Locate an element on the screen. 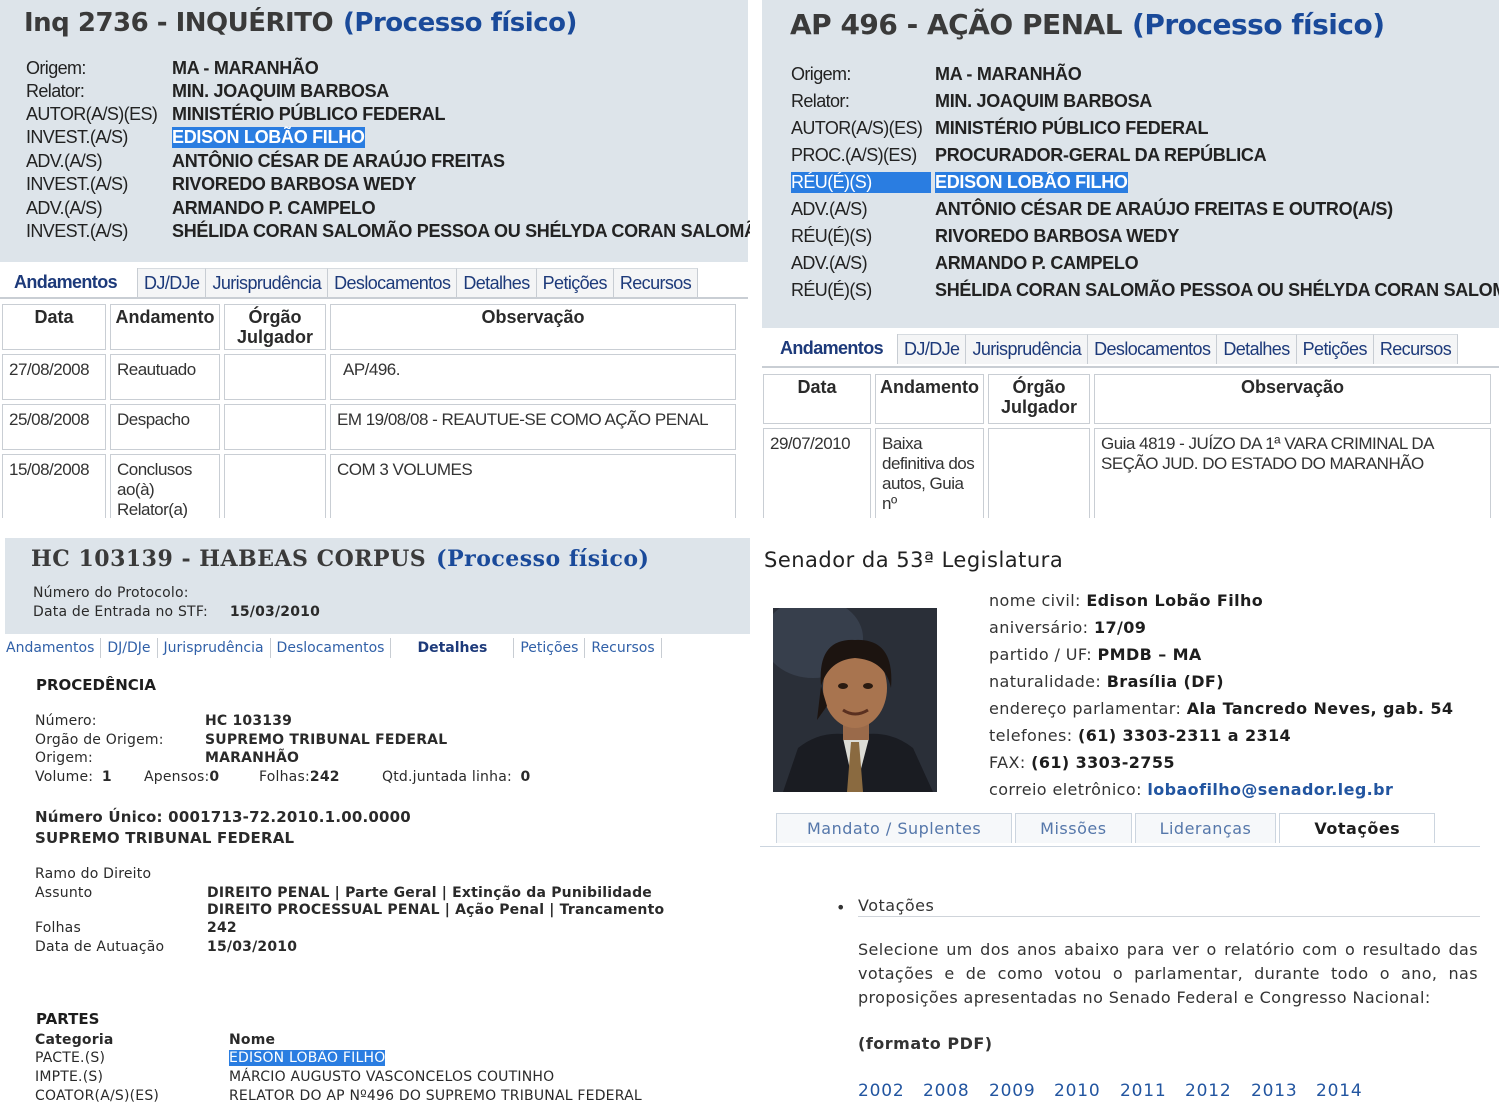 This screenshot has height=1110, width=1499. hc-apensos-label: Apensos: is located at coordinates (177, 777).